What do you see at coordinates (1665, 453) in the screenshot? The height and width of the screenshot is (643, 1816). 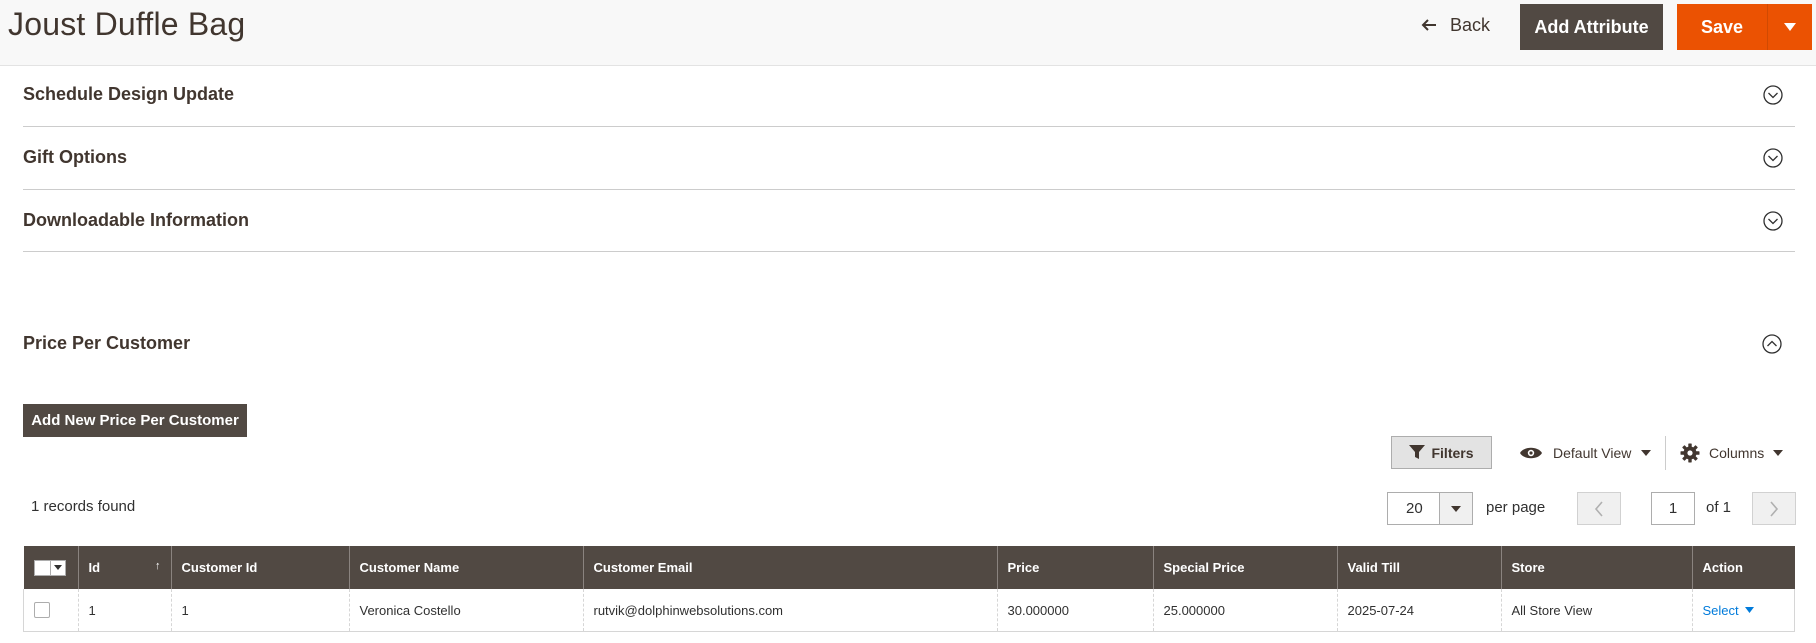 I see `toolbar-divider` at bounding box center [1665, 453].